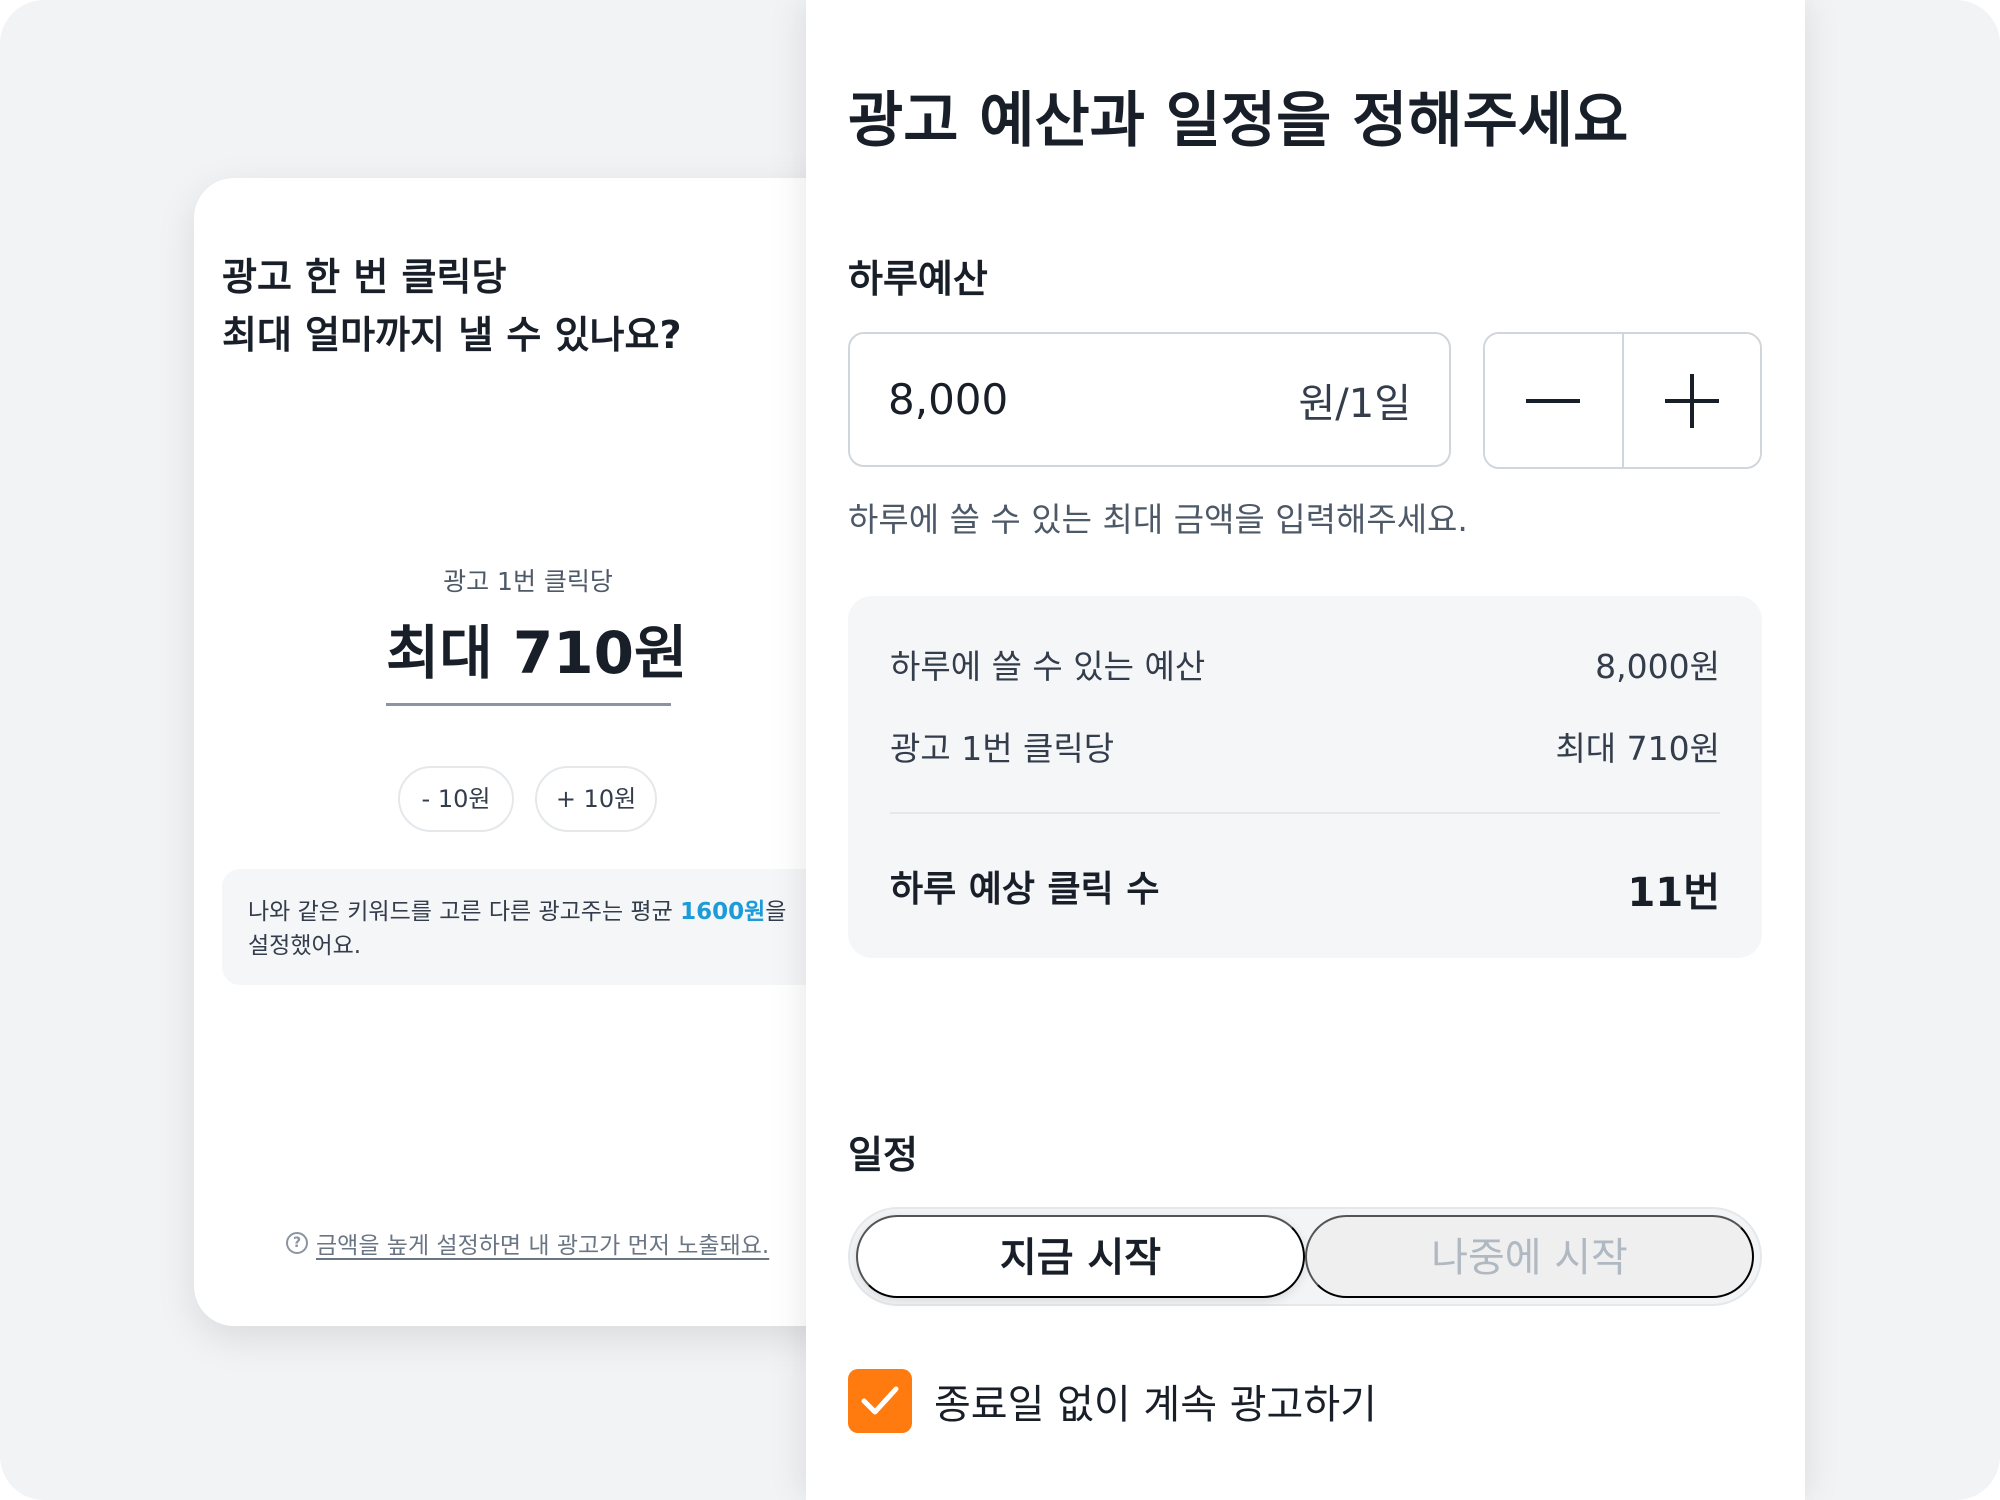  I want to click on summary-row-per-click: 광고 1번 클릭당 최대 710원, so click(1305, 746).